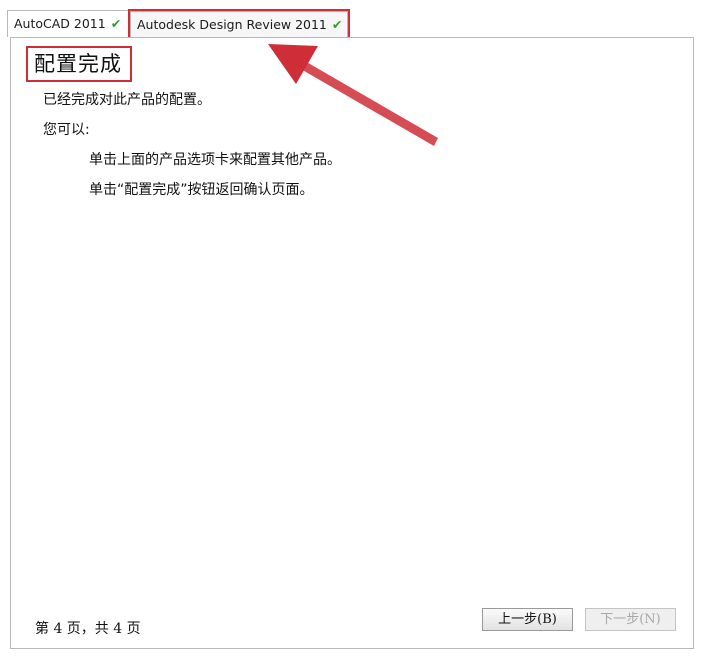  Describe the element at coordinates (78, 64) in the screenshot. I see `page-title: 配置完成` at that location.